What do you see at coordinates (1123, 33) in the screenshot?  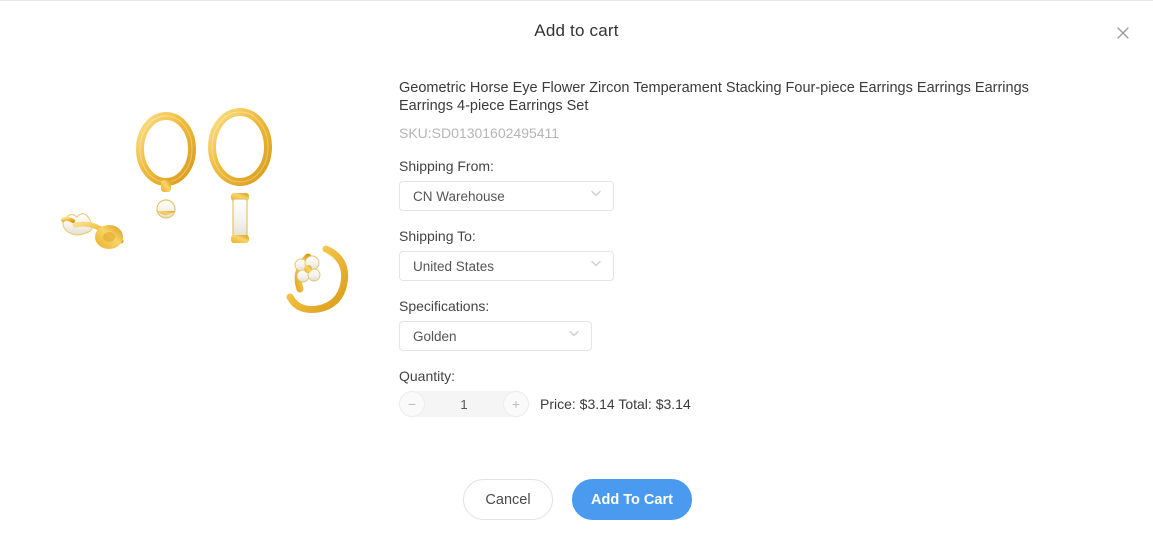 I see `close-icon` at bounding box center [1123, 33].